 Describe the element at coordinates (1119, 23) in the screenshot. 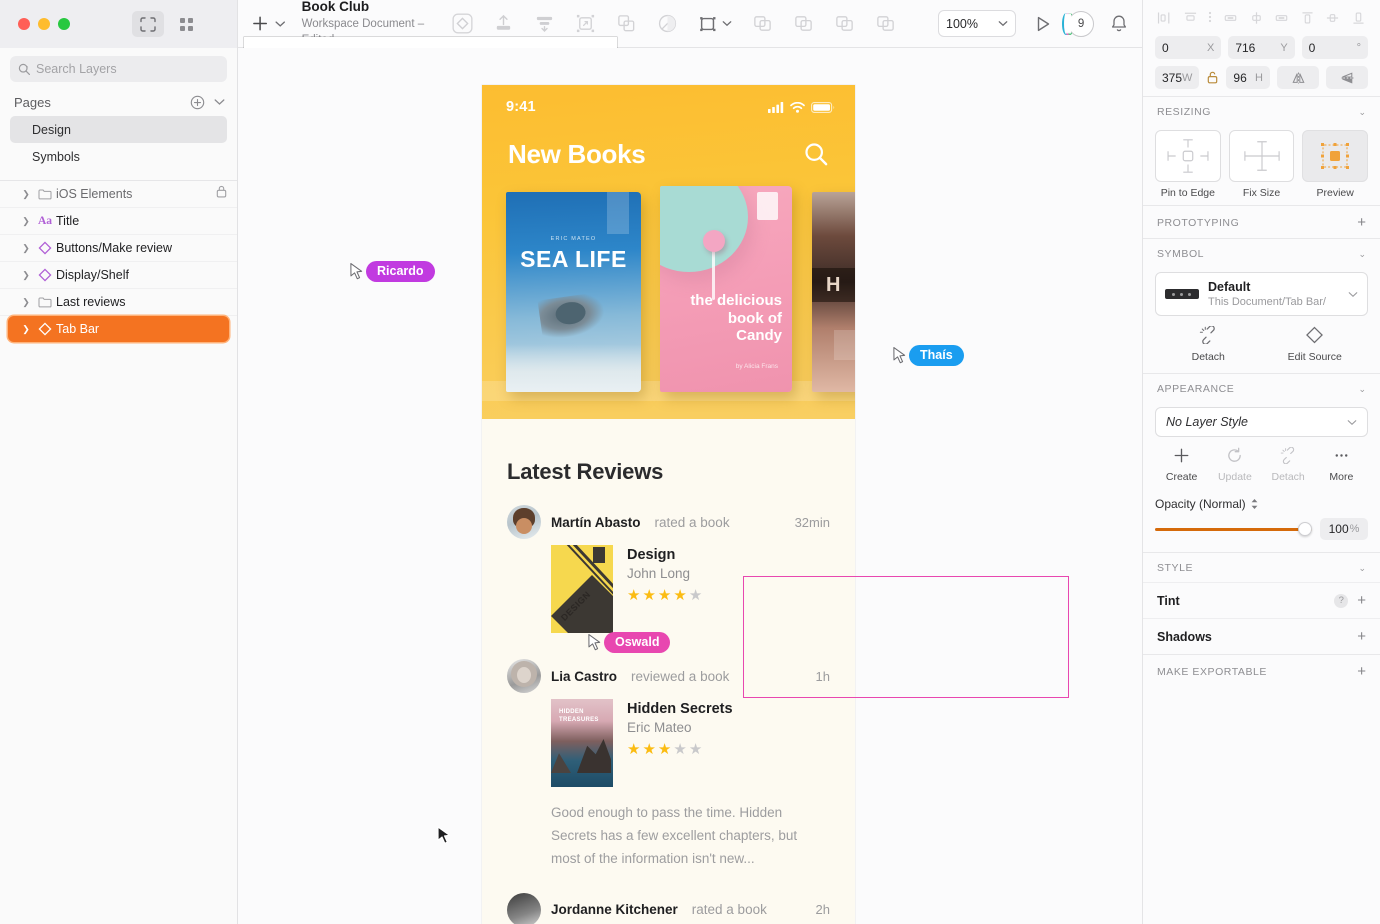

I see `bell-icon` at that location.